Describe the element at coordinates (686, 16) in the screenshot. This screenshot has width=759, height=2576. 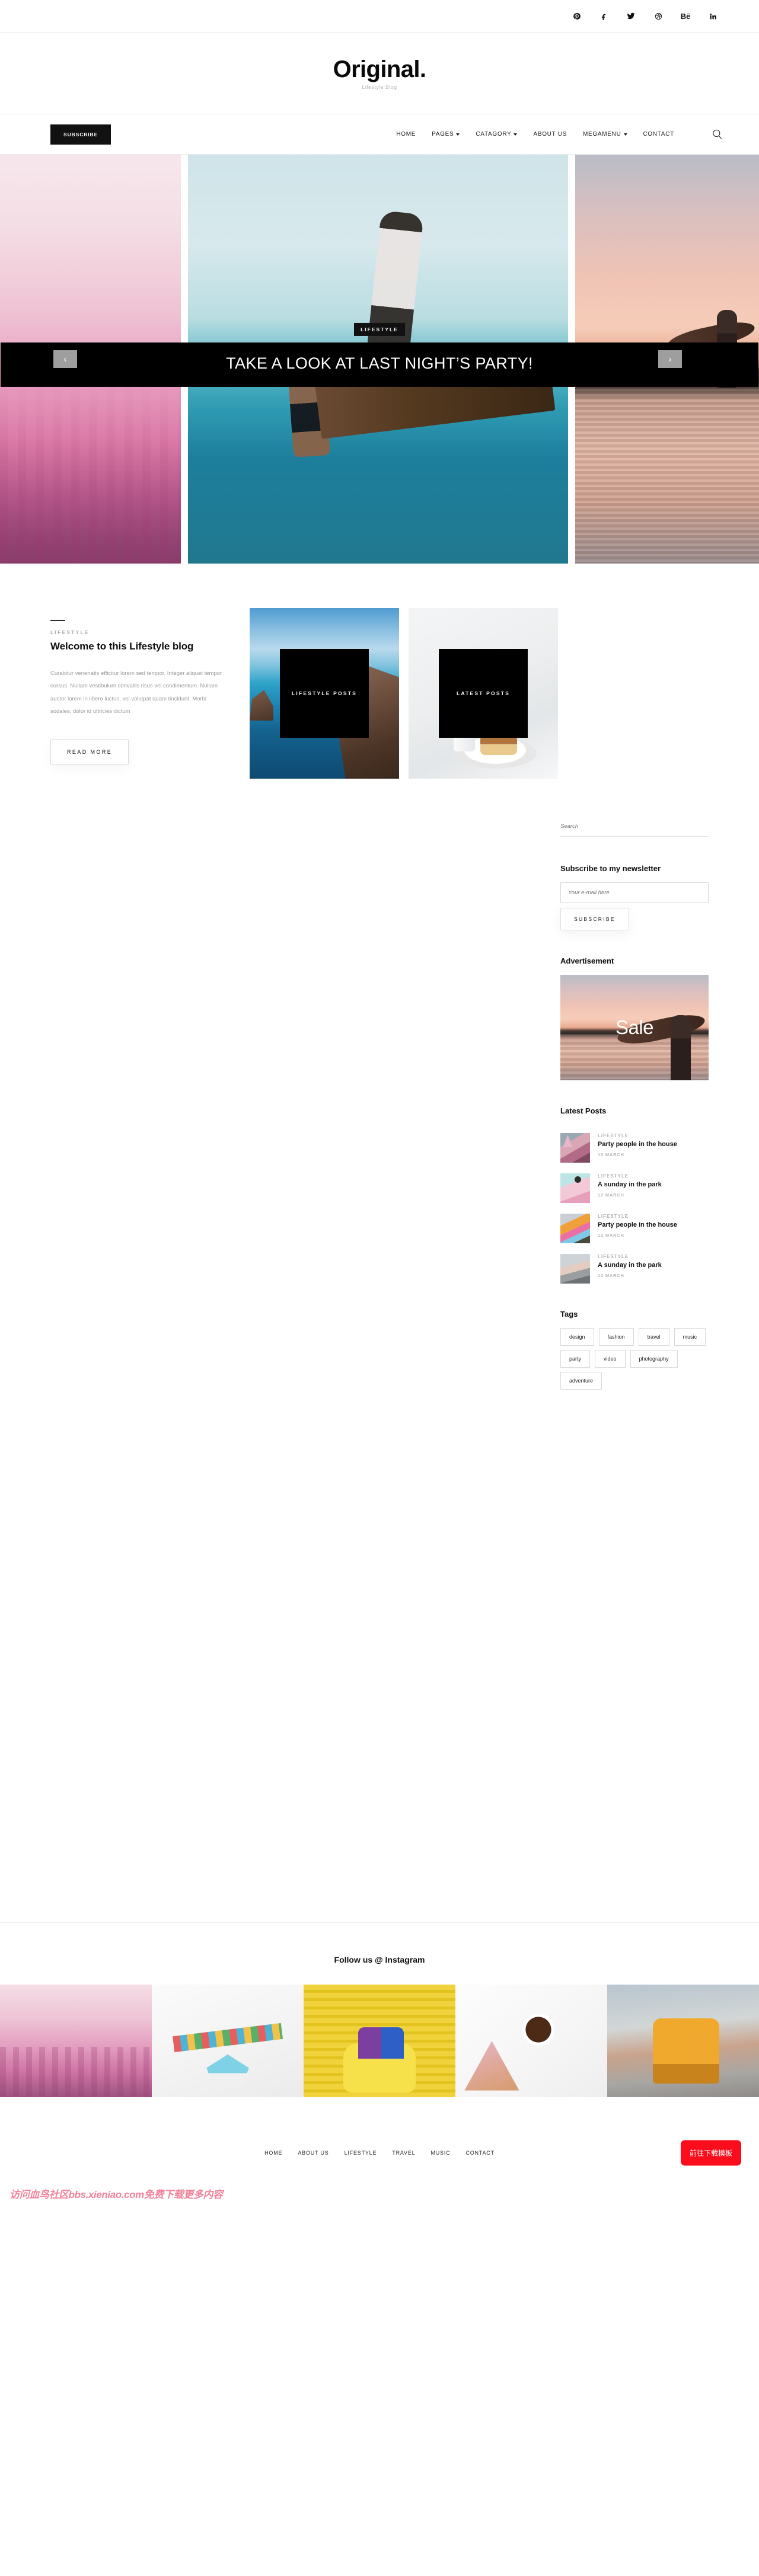
I see `behance-icon: Bē` at that location.